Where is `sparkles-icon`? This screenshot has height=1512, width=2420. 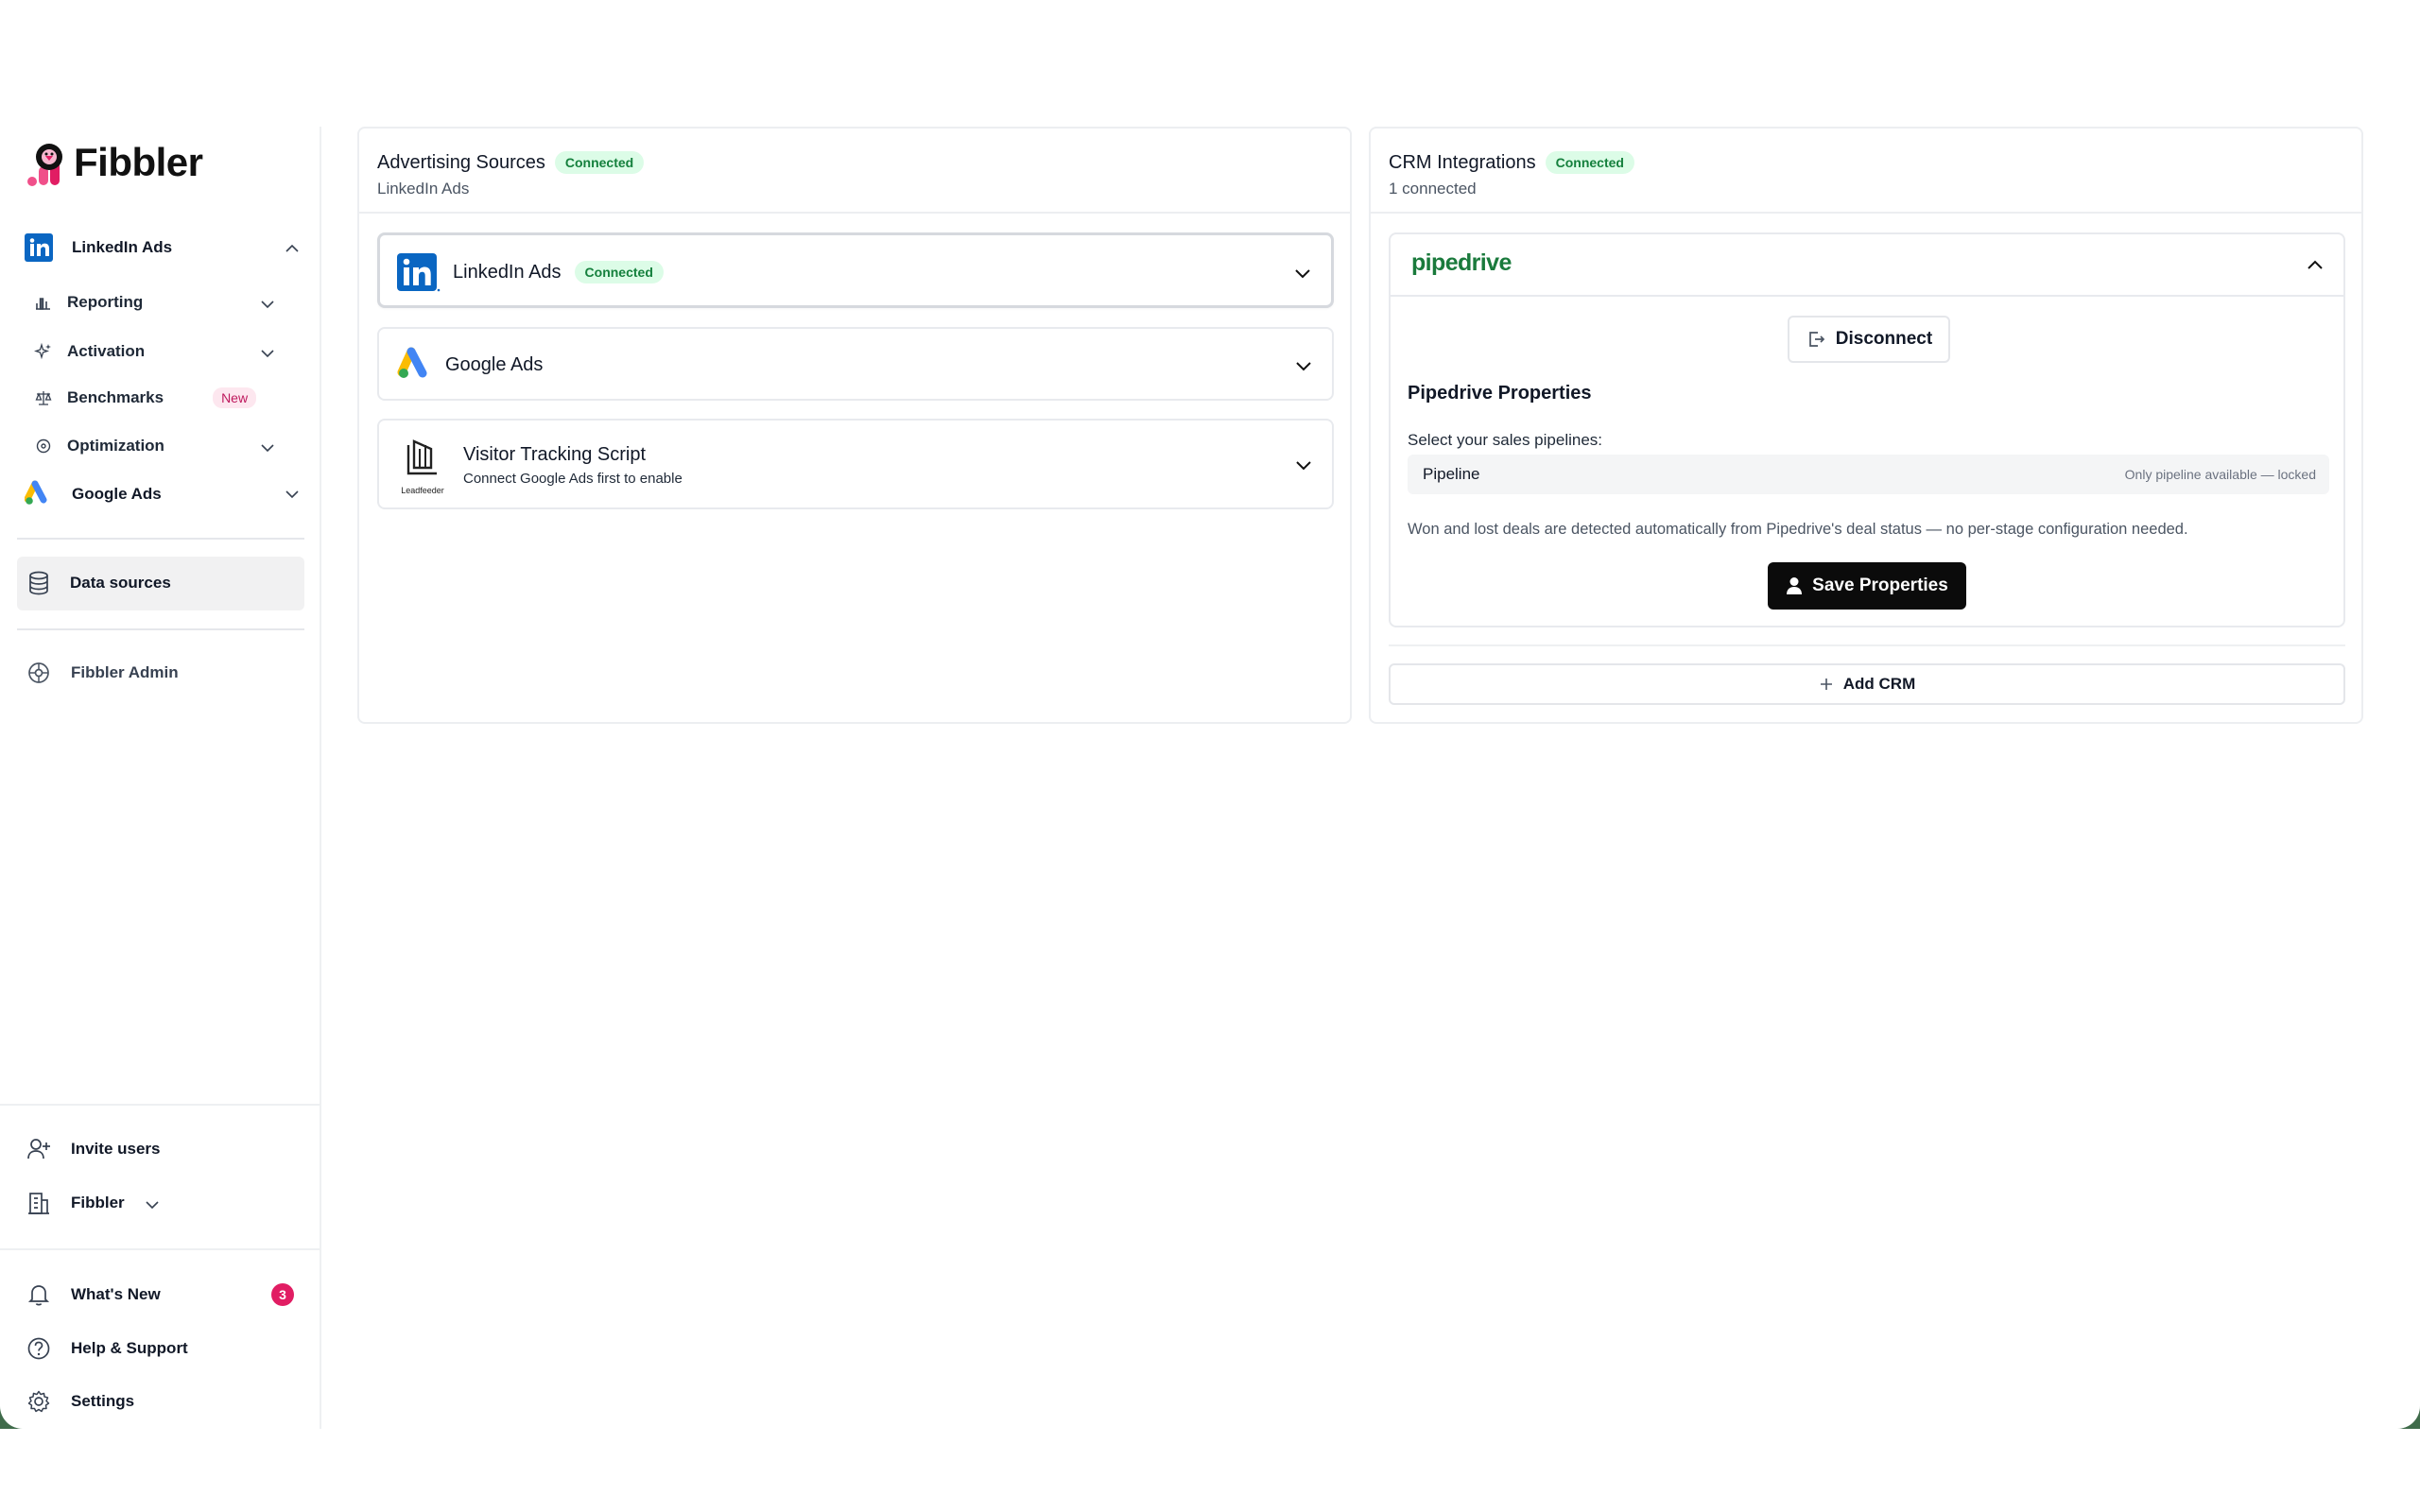
sparkles-icon is located at coordinates (42, 351).